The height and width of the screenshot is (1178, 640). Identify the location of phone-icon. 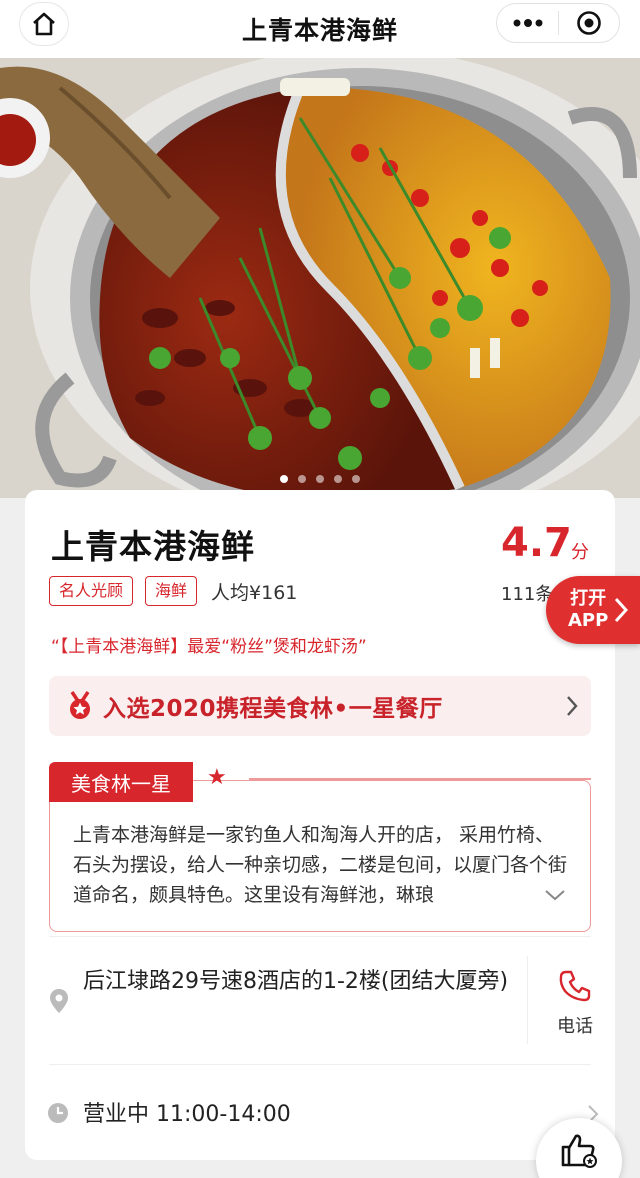
(575, 986).